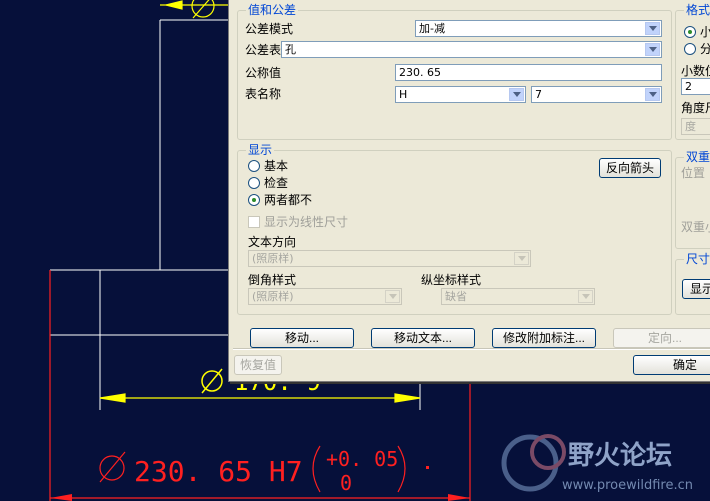  What do you see at coordinates (690, 49) in the screenshot?
I see `format-radio-fraction` at bounding box center [690, 49].